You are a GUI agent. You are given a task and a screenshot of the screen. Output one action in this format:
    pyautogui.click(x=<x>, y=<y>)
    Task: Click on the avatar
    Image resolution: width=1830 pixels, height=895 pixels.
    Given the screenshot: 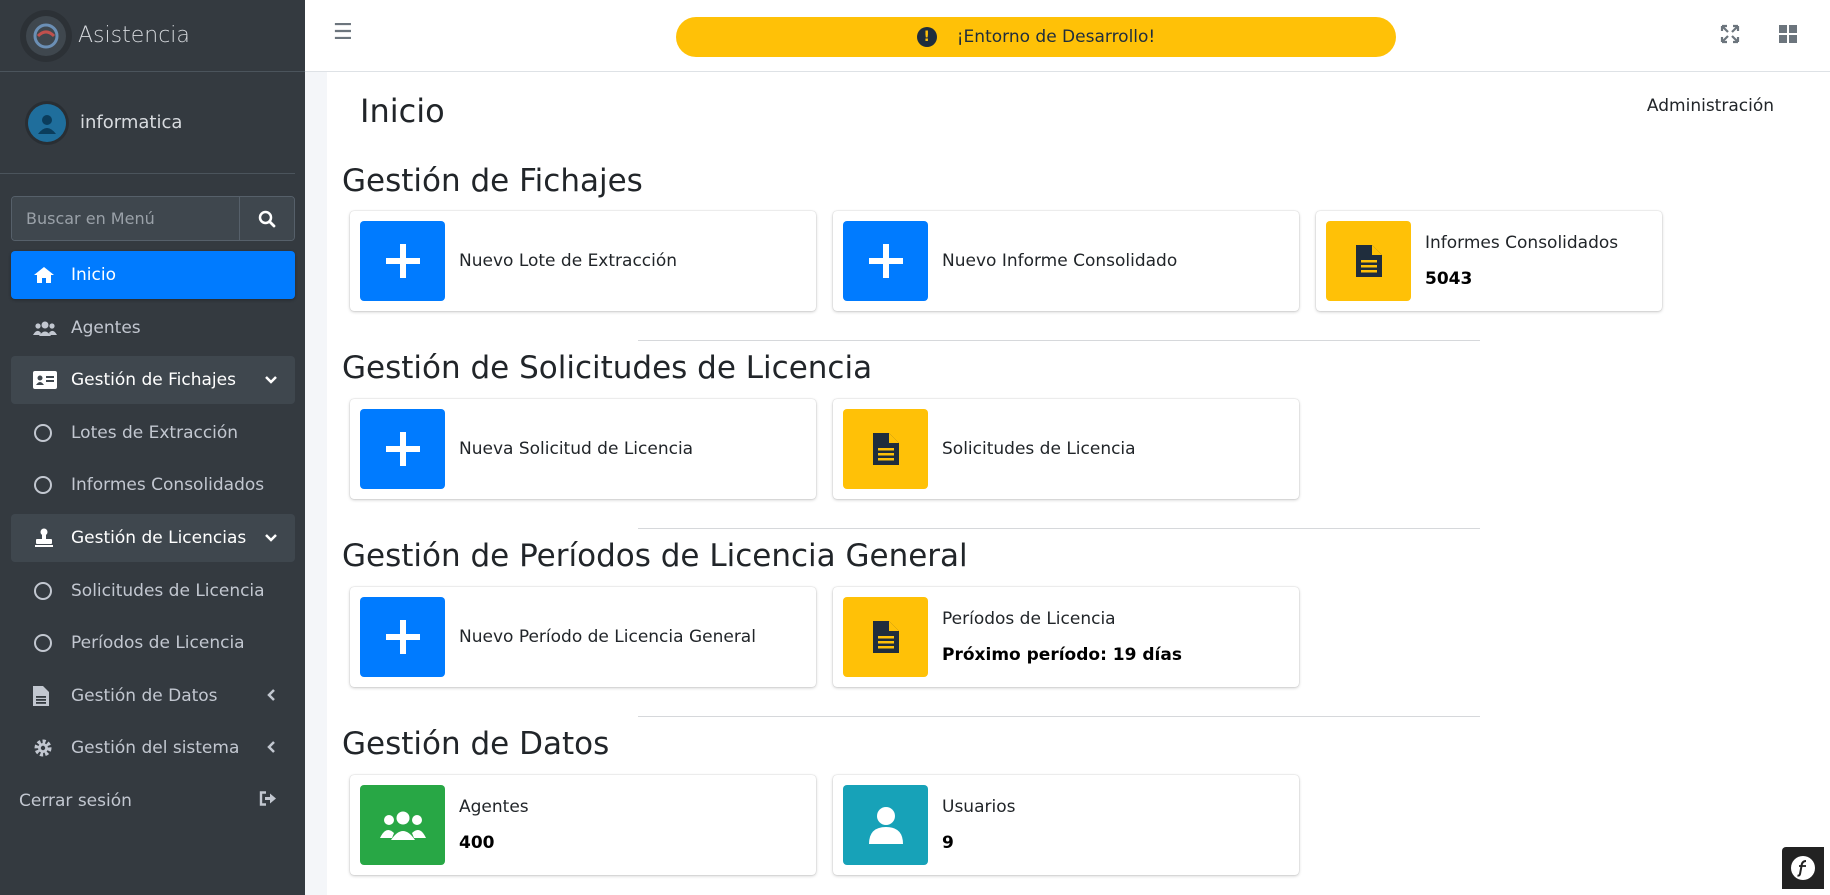 What is the action you would take?
    pyautogui.click(x=47, y=122)
    